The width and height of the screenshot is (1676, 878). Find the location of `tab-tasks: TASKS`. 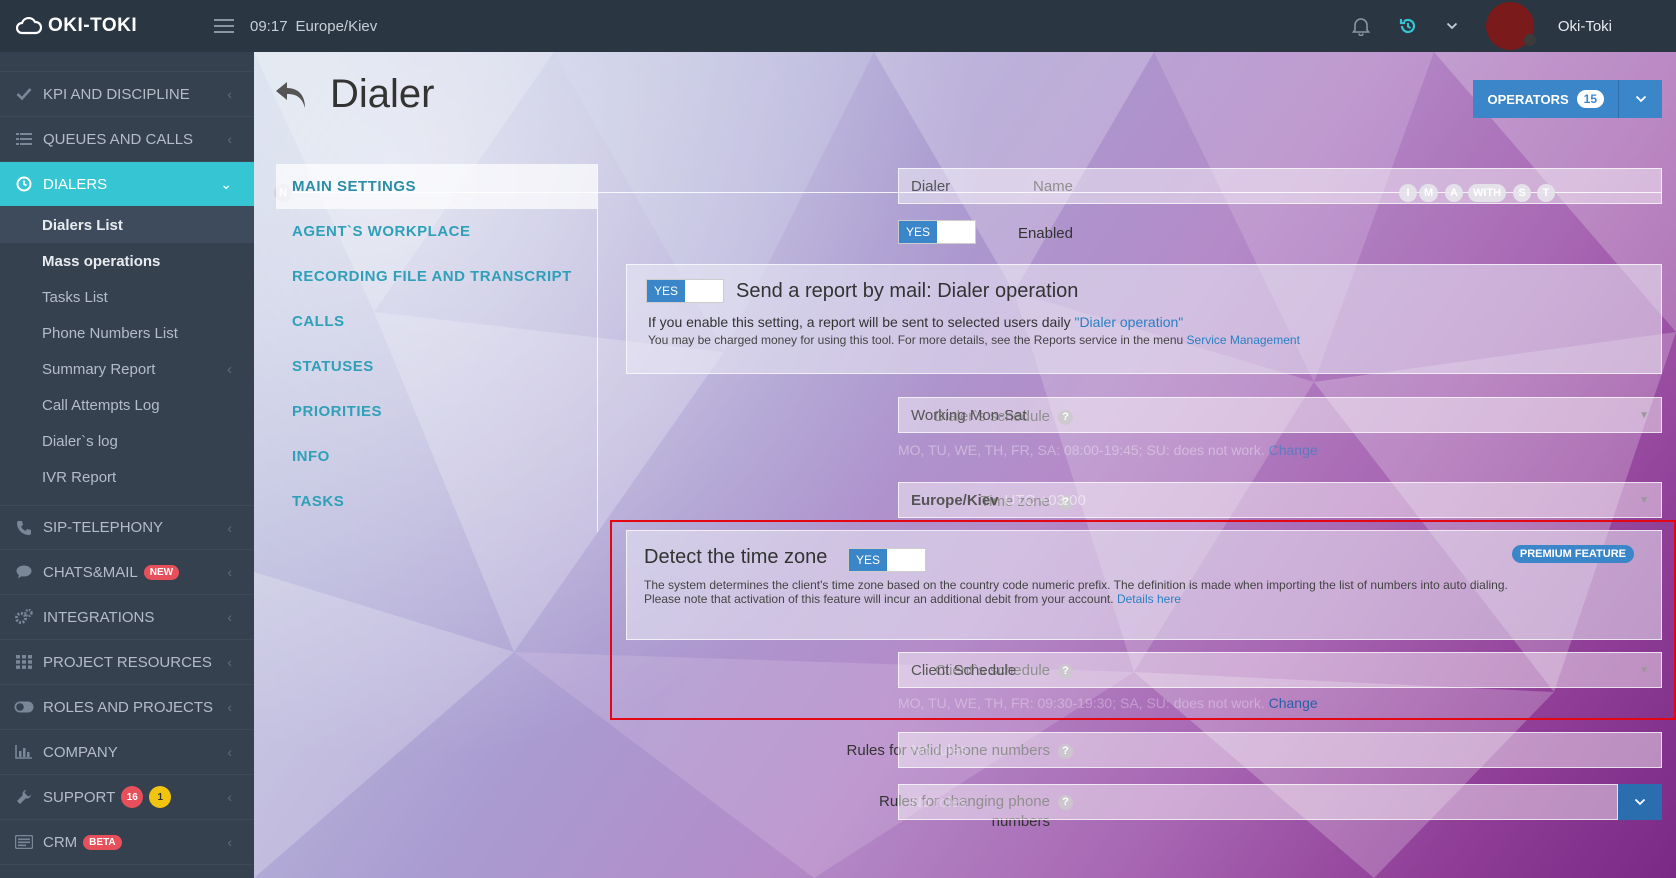

tab-tasks: TASKS is located at coordinates (436, 501).